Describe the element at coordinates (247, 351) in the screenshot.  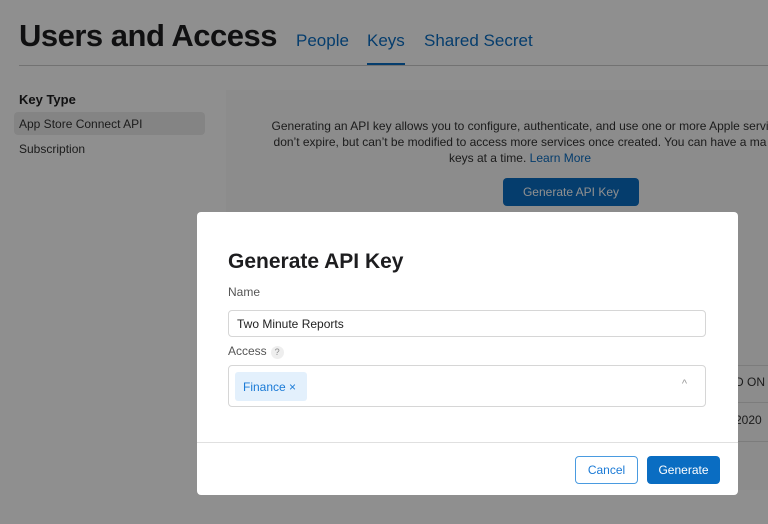
I see `access-label: Access` at that location.